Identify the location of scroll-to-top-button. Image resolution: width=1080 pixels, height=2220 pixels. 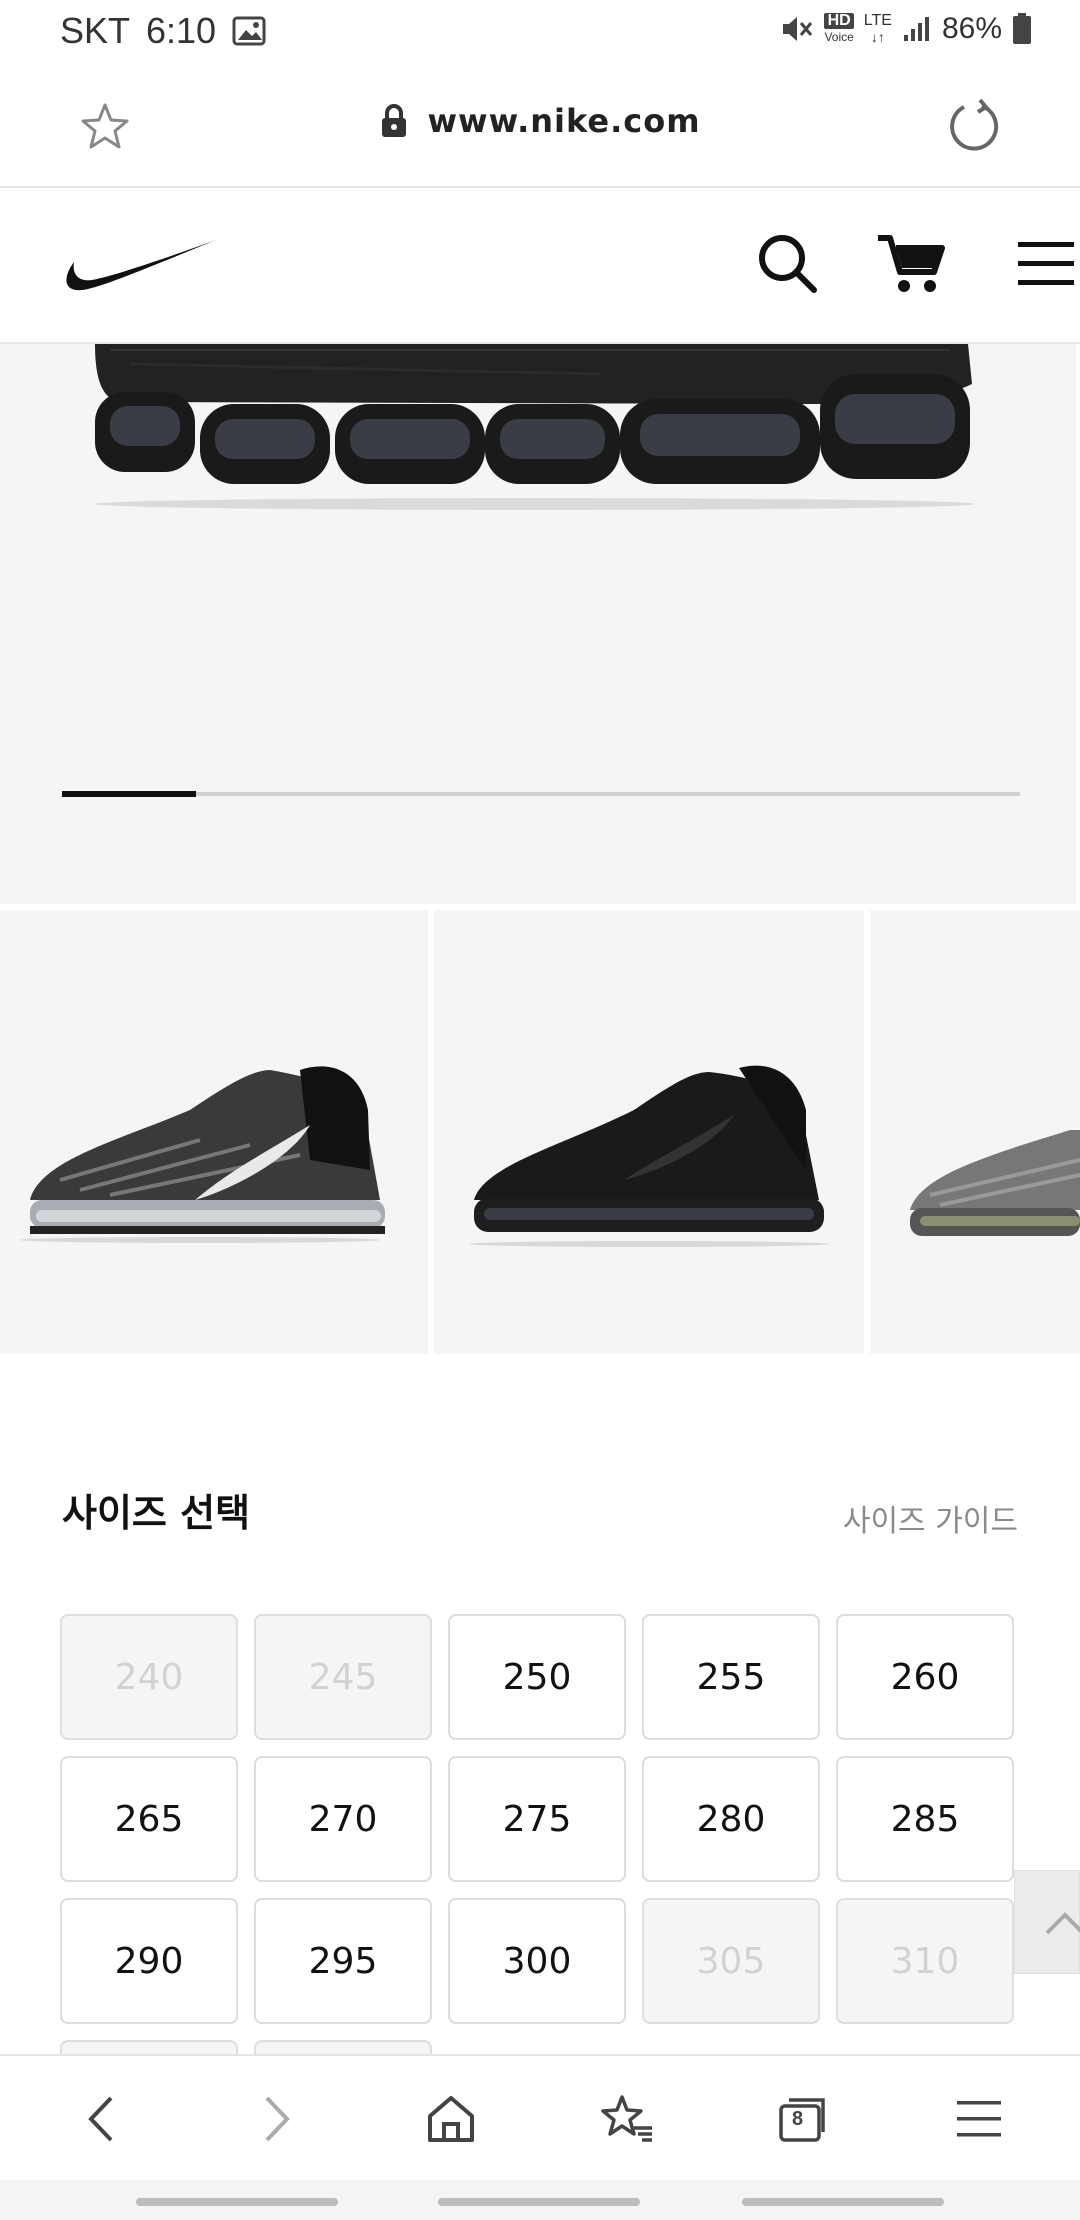
(1047, 1922).